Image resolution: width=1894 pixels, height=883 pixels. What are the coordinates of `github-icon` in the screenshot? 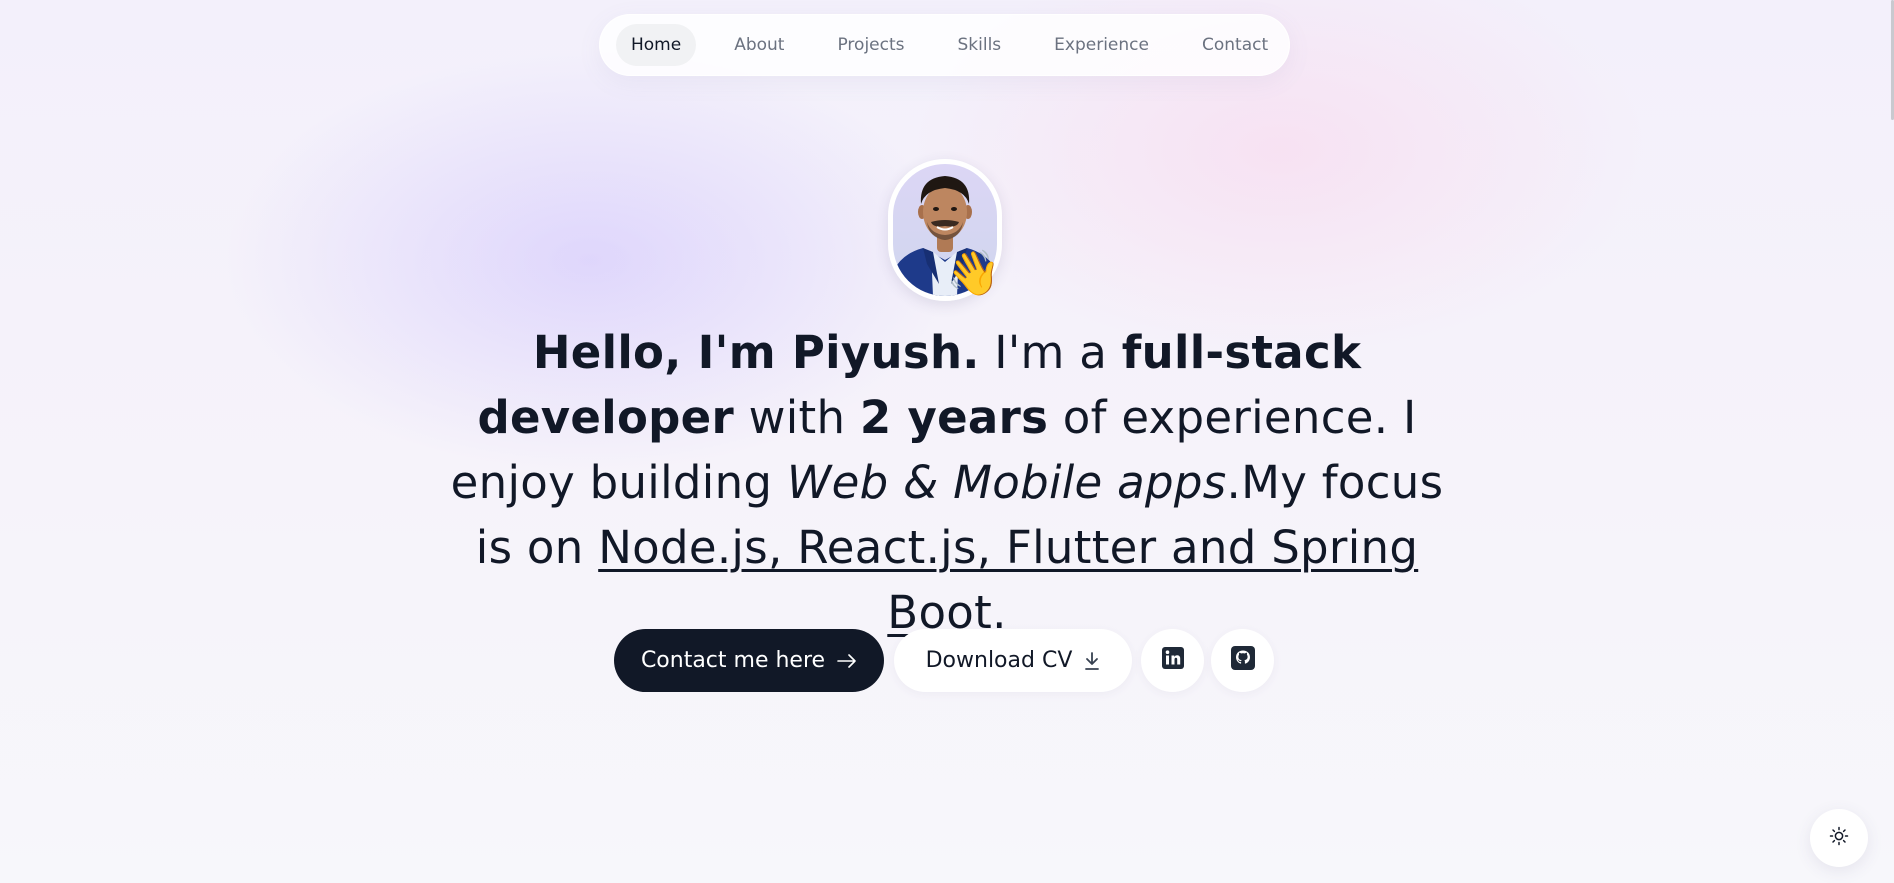 It's located at (1242, 660).